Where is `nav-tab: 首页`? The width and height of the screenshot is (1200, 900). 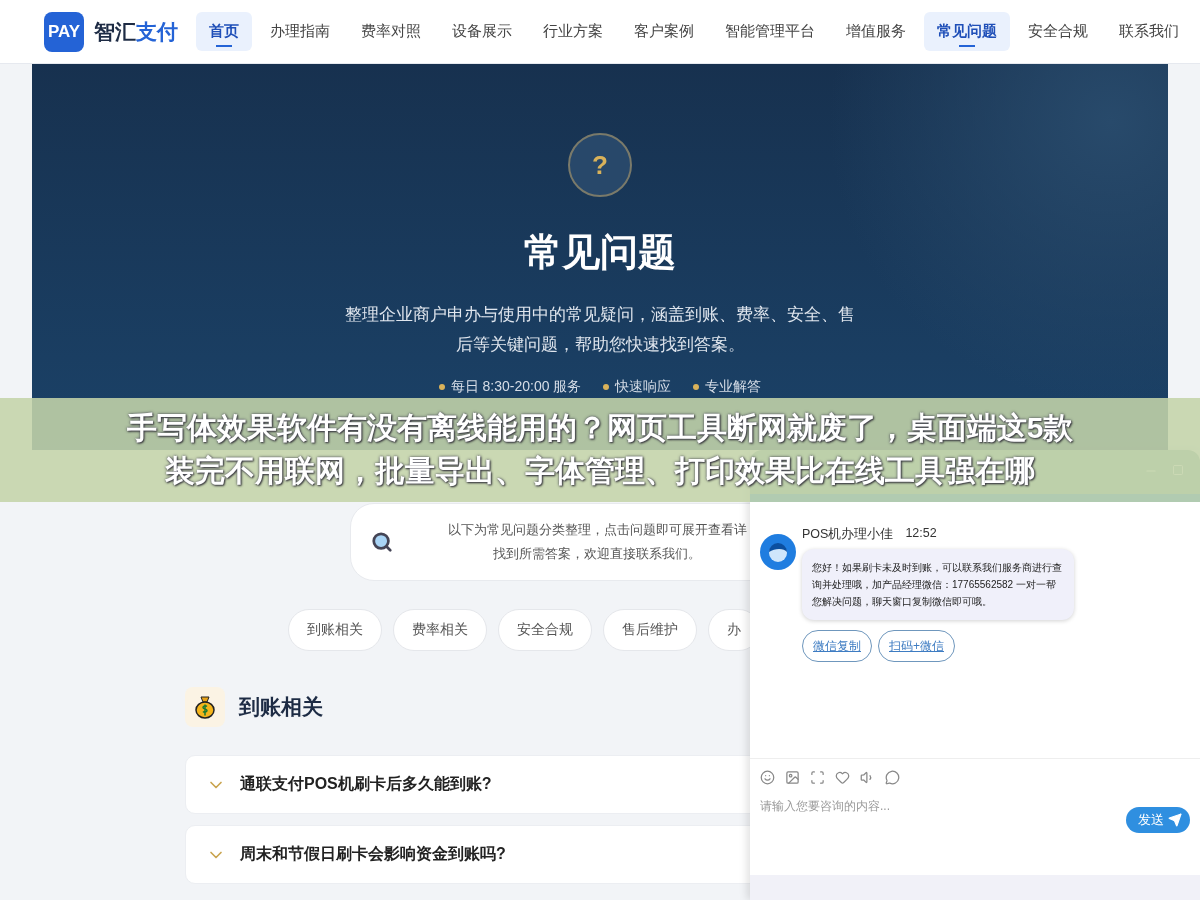
nav-tab: 首页 is located at coordinates (224, 31).